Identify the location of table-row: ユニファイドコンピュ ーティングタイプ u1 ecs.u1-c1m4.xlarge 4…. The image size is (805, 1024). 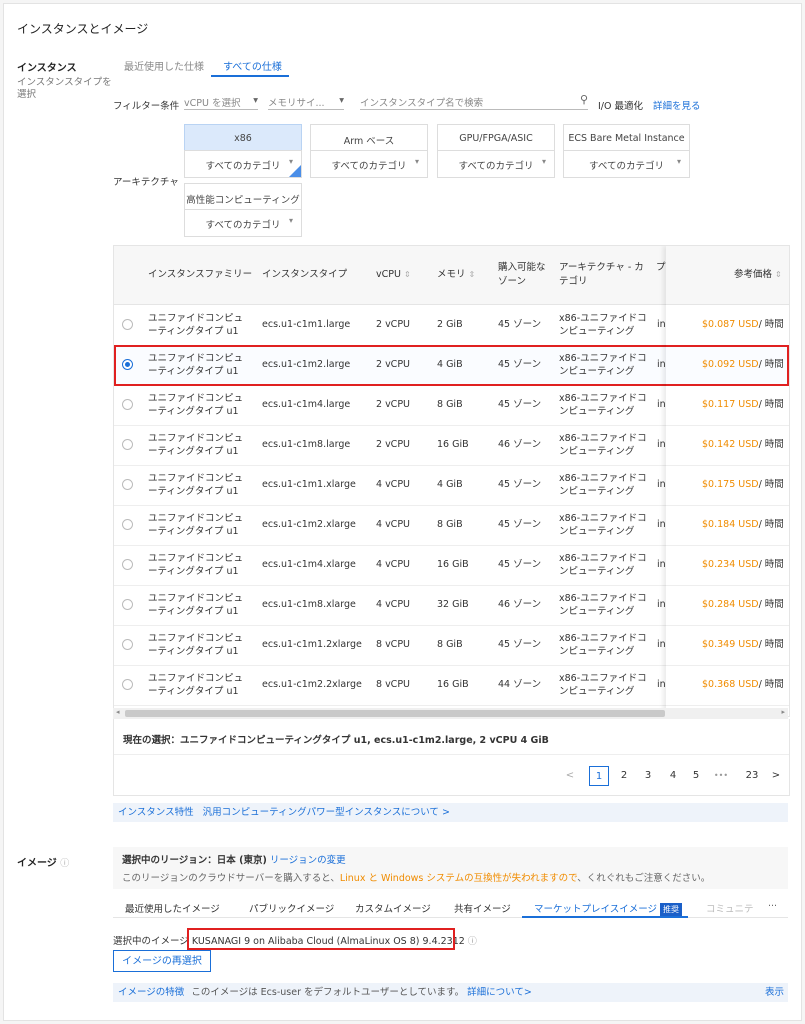
(451, 565).